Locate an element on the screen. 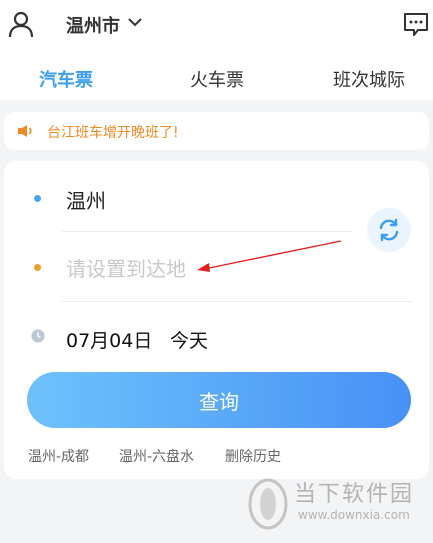  history-item: 温州-六盘水 is located at coordinates (156, 456).